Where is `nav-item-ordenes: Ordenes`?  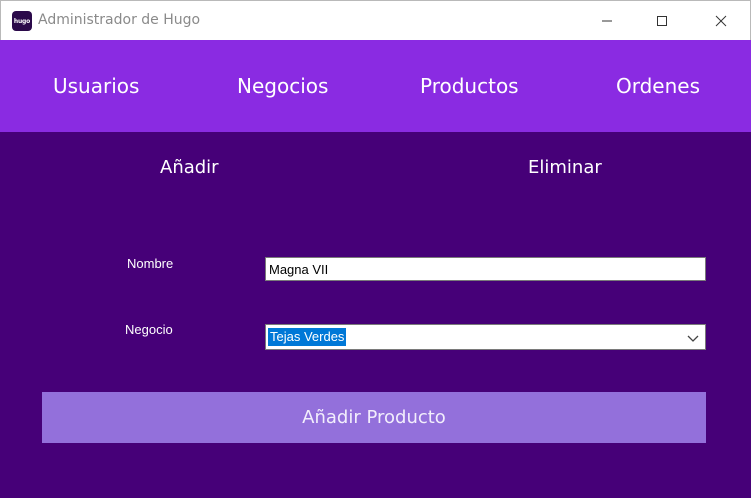 nav-item-ordenes: Ordenes is located at coordinates (658, 86).